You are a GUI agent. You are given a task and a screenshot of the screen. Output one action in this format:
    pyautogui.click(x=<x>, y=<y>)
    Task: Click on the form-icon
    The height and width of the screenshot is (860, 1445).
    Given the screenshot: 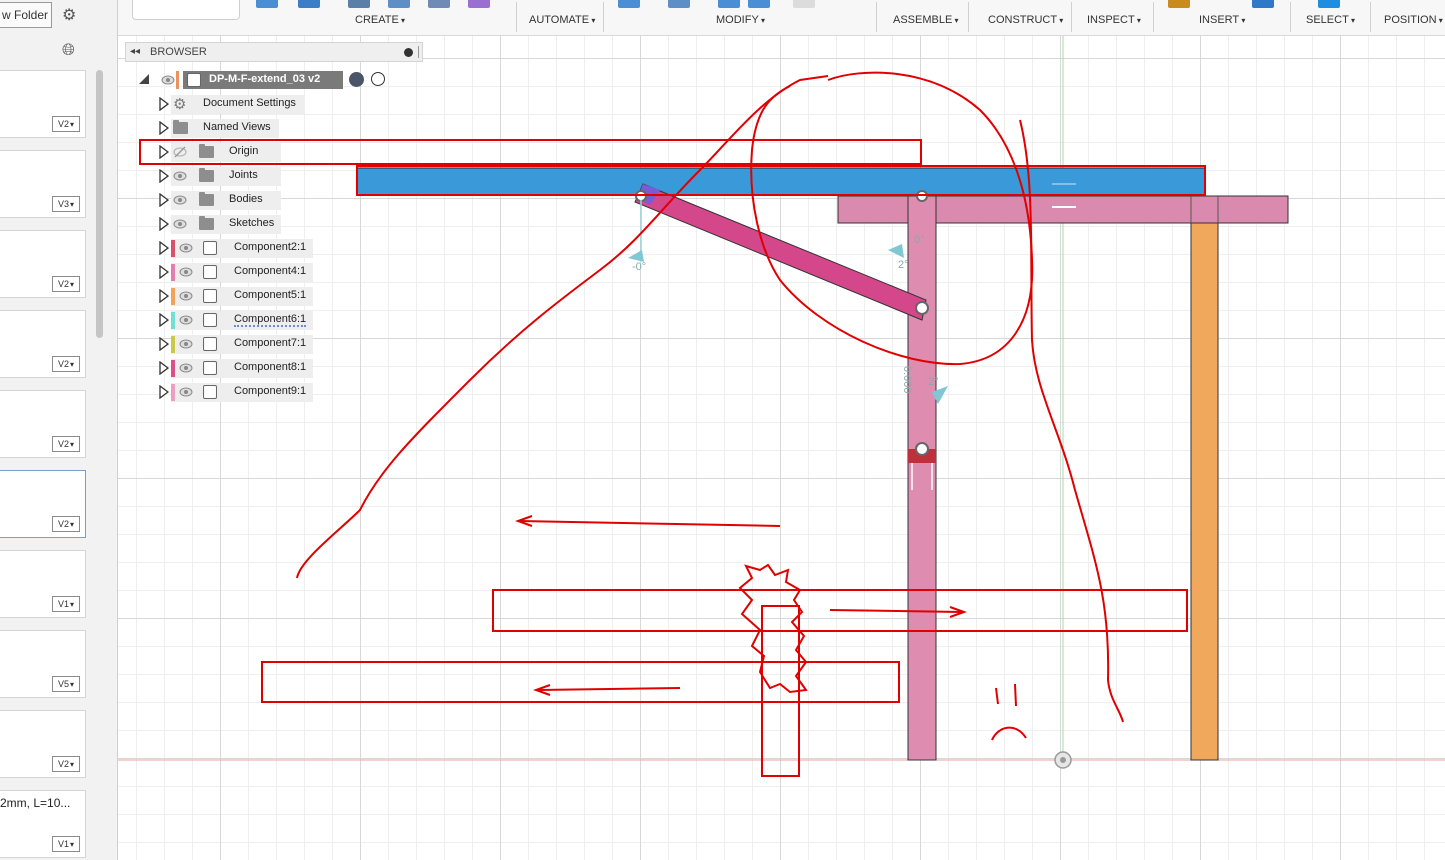 What is the action you would take?
    pyautogui.click(x=479, y=4)
    